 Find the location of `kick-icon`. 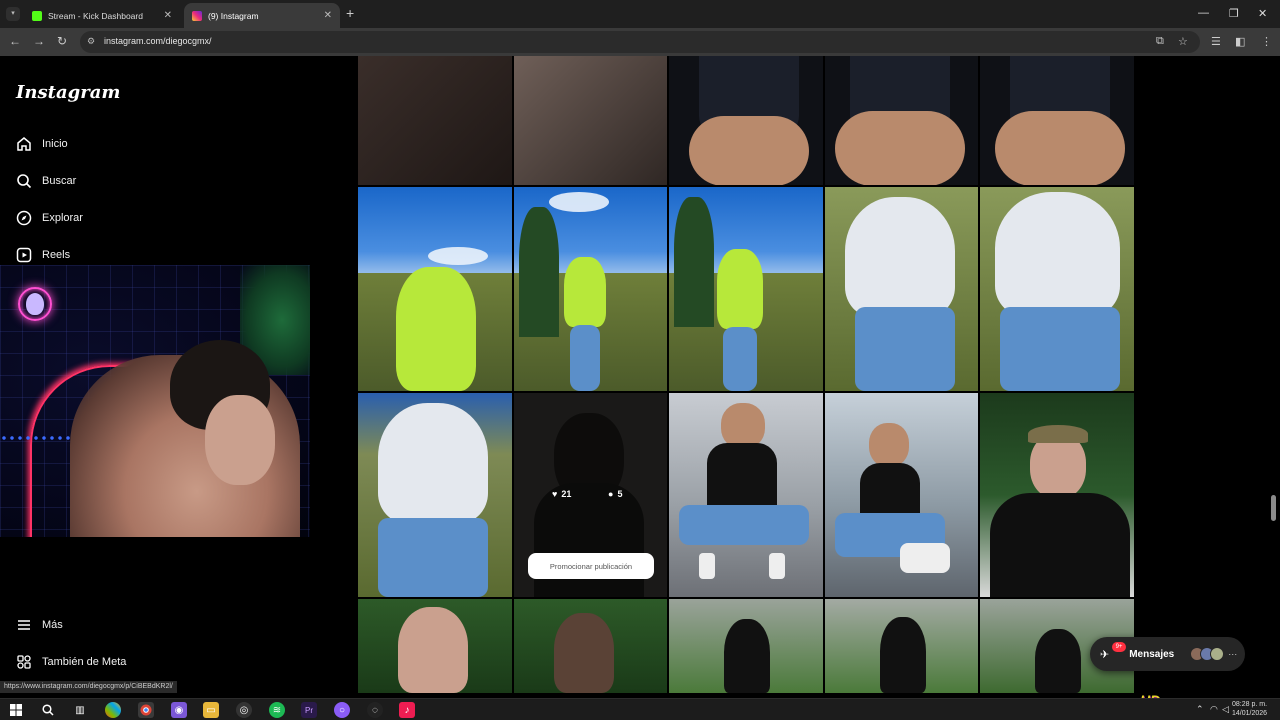

kick-icon is located at coordinates (37, 15).